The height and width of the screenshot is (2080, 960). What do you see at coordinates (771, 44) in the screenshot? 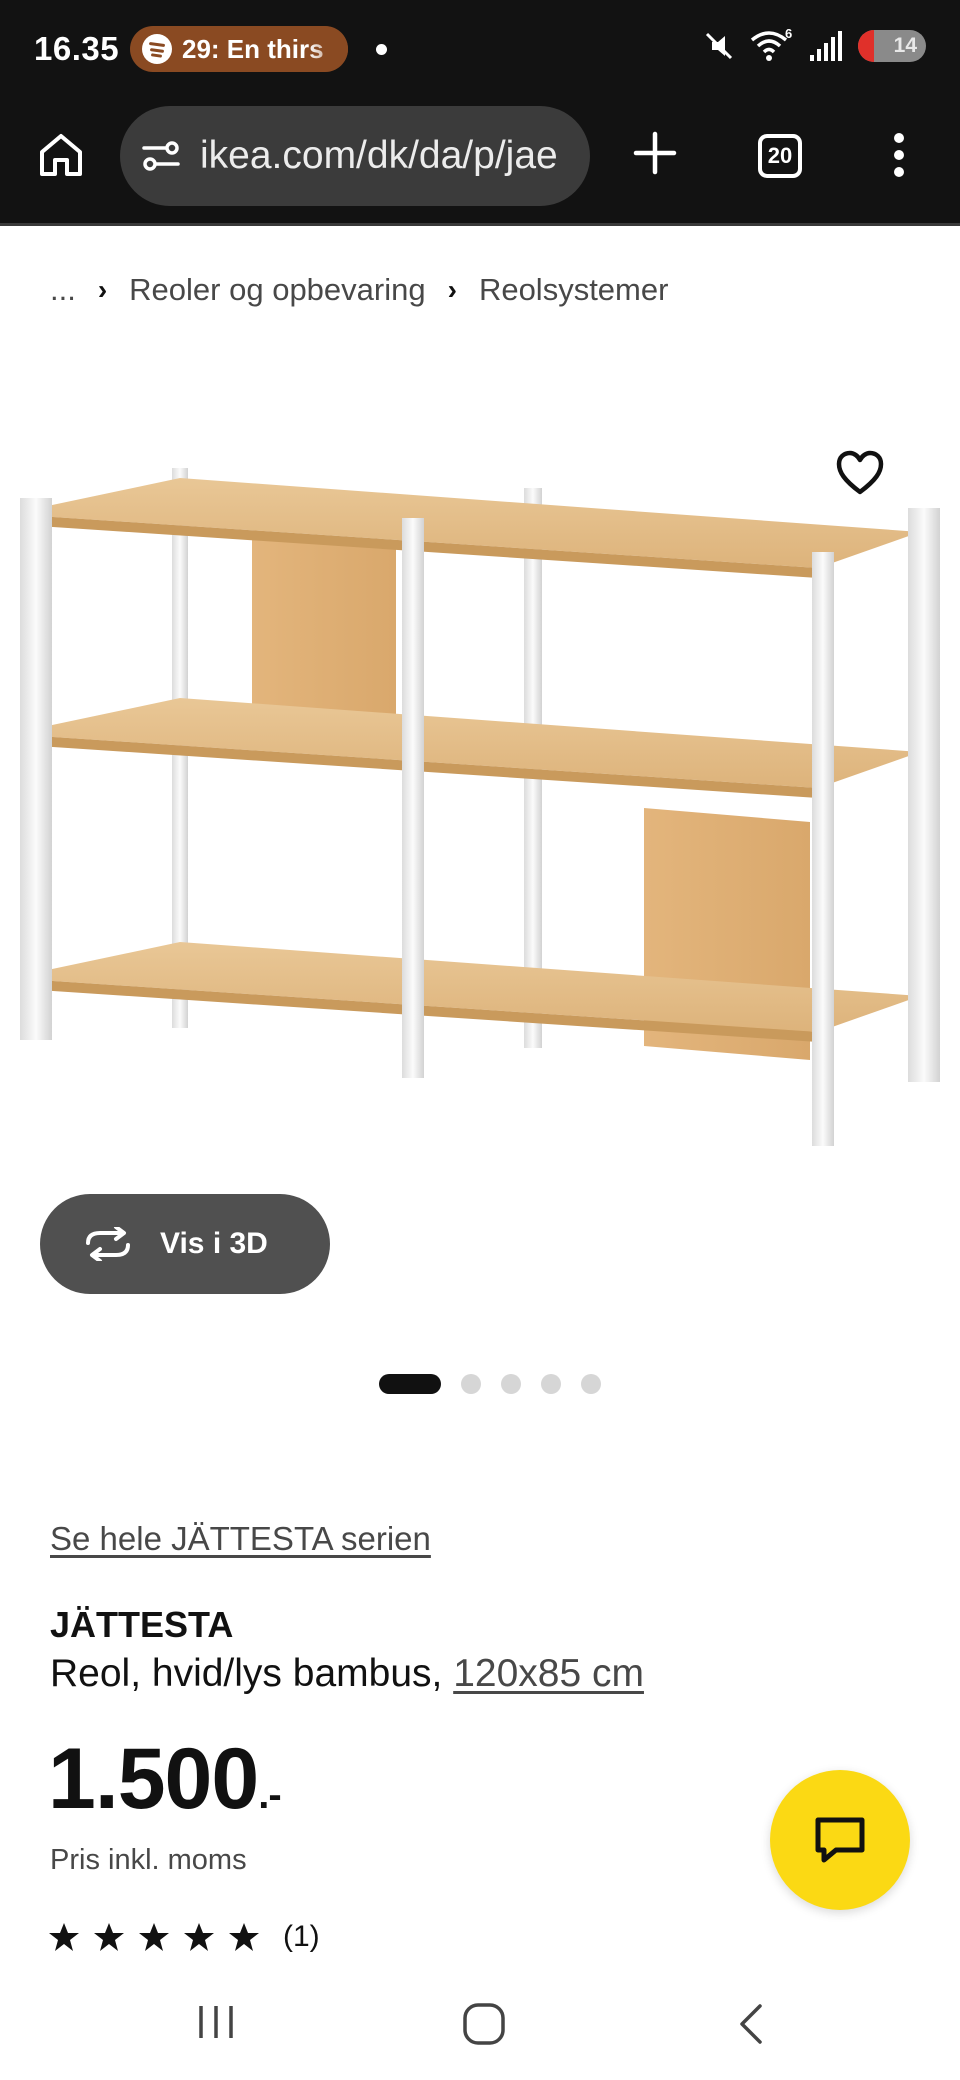
I see `wifi-icon: 6` at bounding box center [771, 44].